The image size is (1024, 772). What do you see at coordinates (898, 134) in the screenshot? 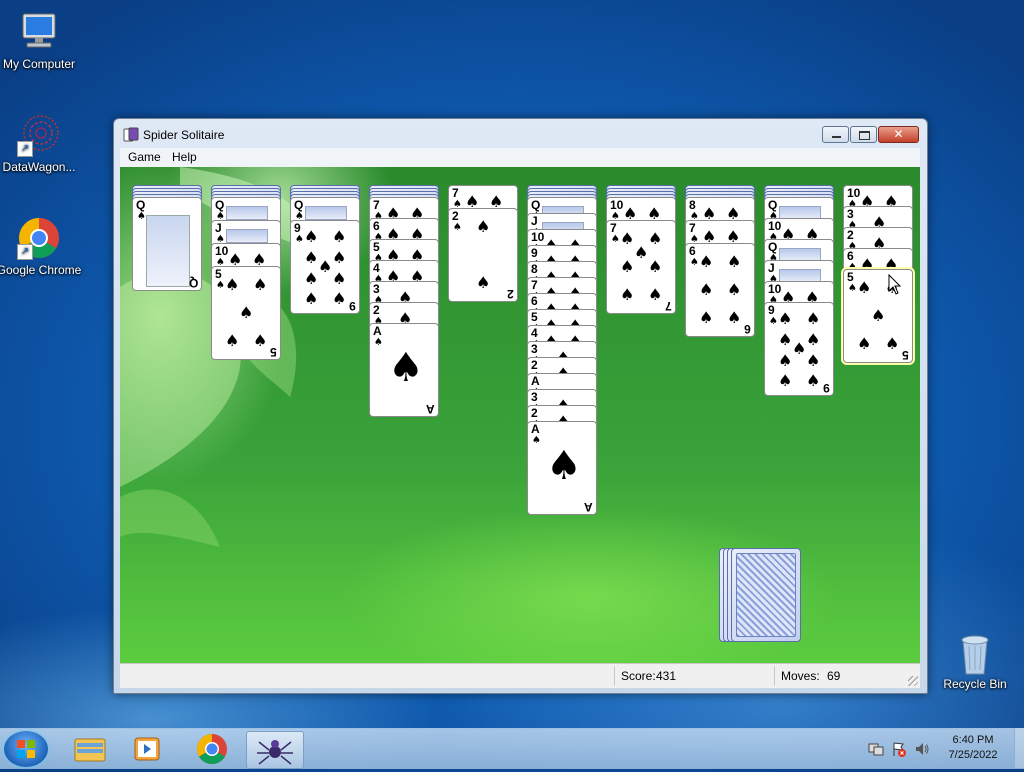
I see `close-button: ✕` at bounding box center [898, 134].